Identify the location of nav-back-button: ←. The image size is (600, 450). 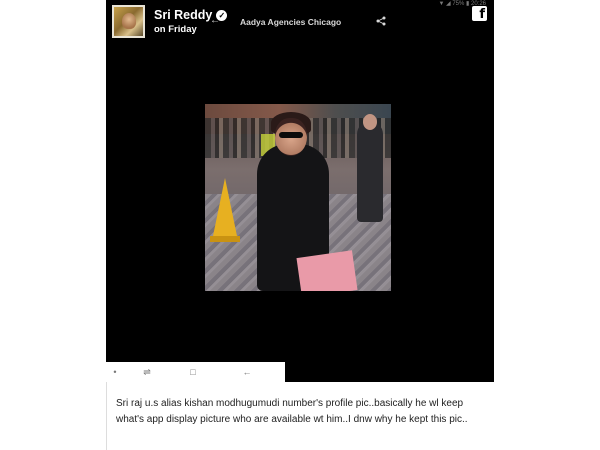
(247, 372).